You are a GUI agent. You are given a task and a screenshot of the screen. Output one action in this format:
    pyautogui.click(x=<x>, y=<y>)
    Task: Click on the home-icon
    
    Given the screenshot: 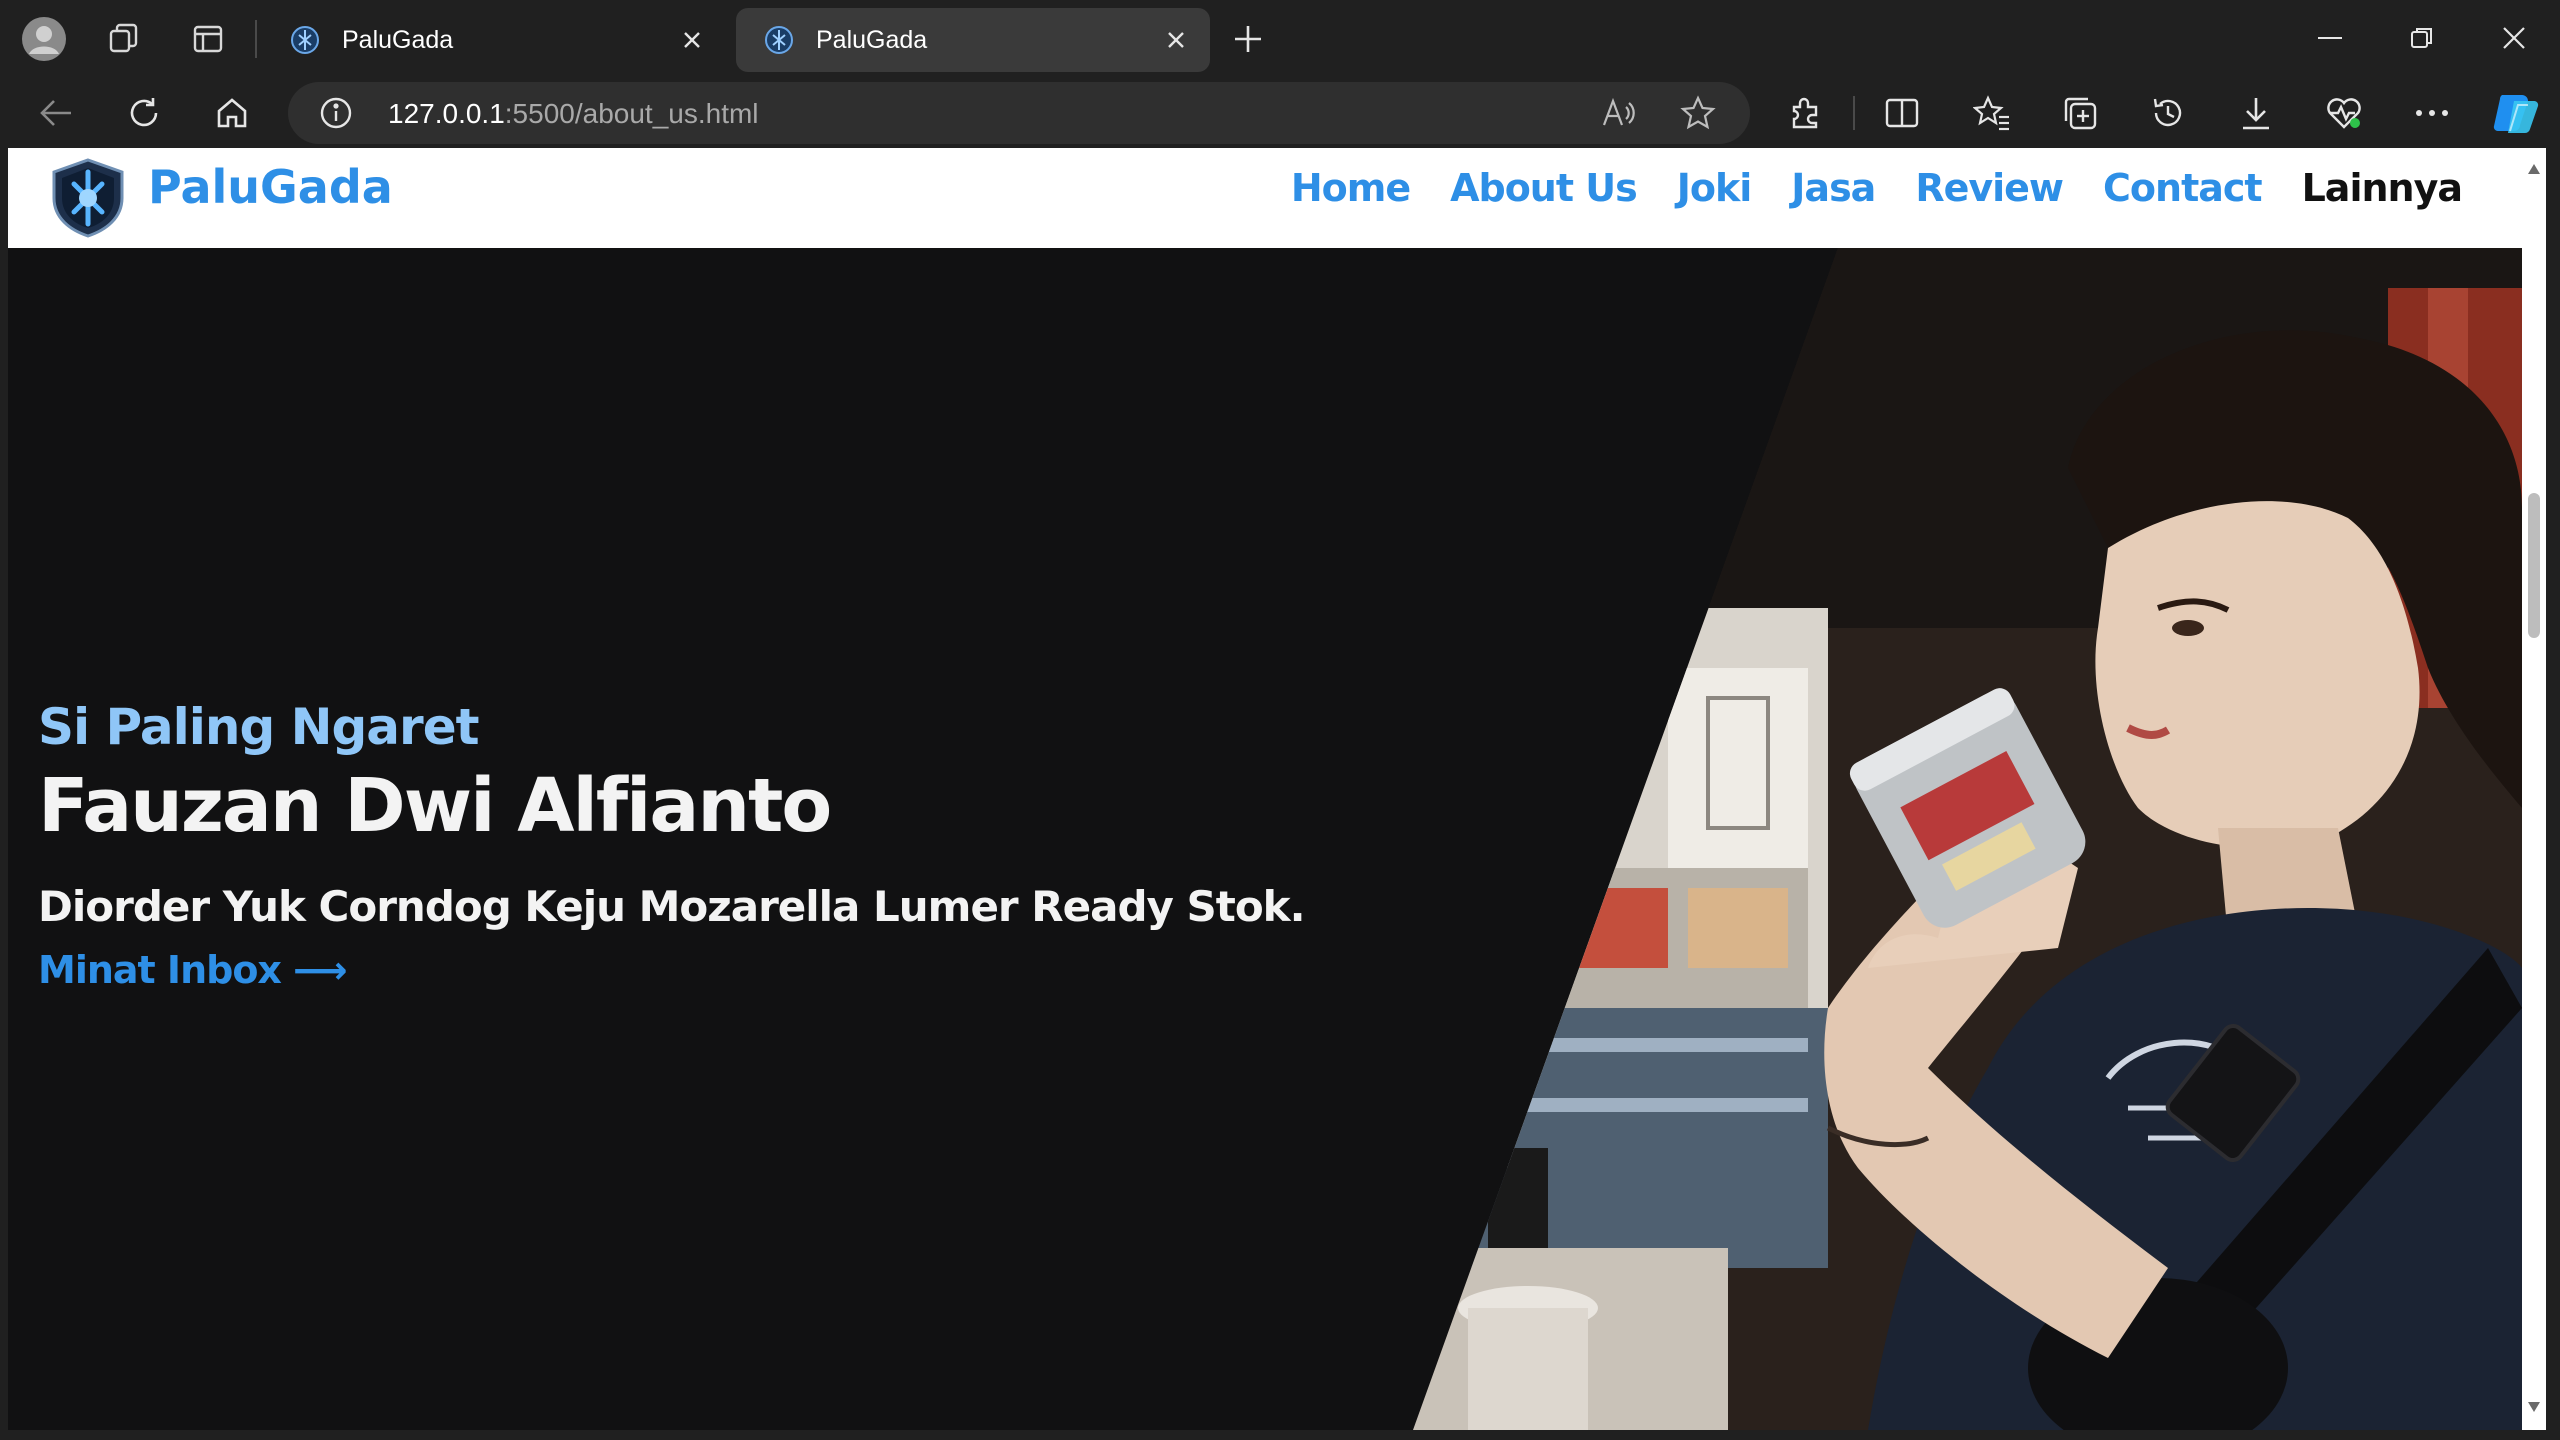 What is the action you would take?
    pyautogui.click(x=232, y=113)
    